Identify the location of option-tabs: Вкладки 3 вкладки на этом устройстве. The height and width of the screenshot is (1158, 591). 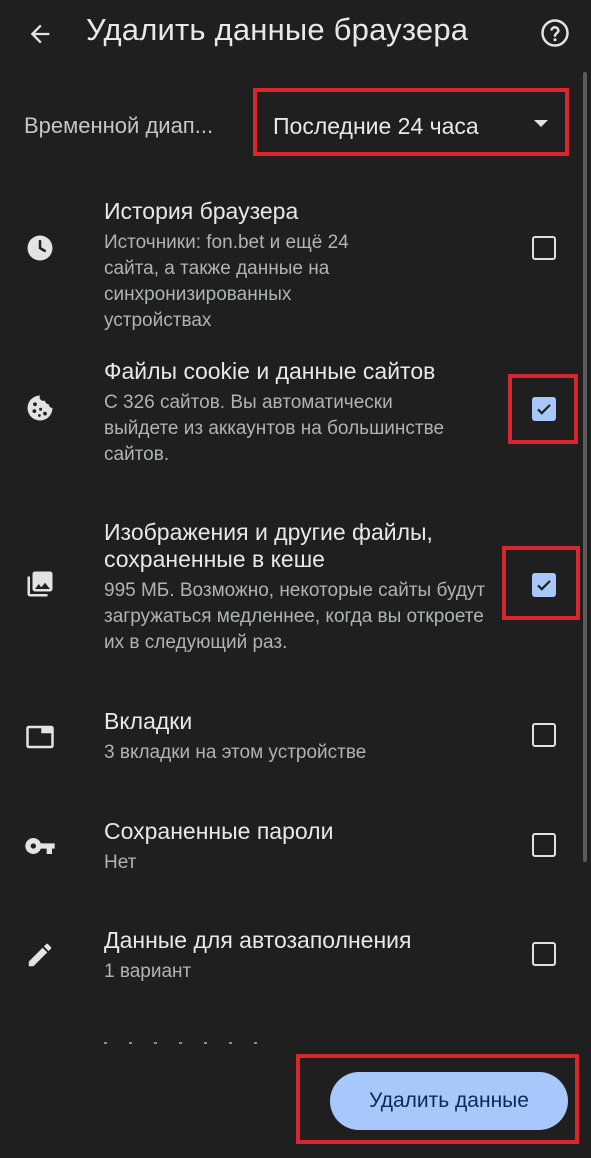
(295, 740).